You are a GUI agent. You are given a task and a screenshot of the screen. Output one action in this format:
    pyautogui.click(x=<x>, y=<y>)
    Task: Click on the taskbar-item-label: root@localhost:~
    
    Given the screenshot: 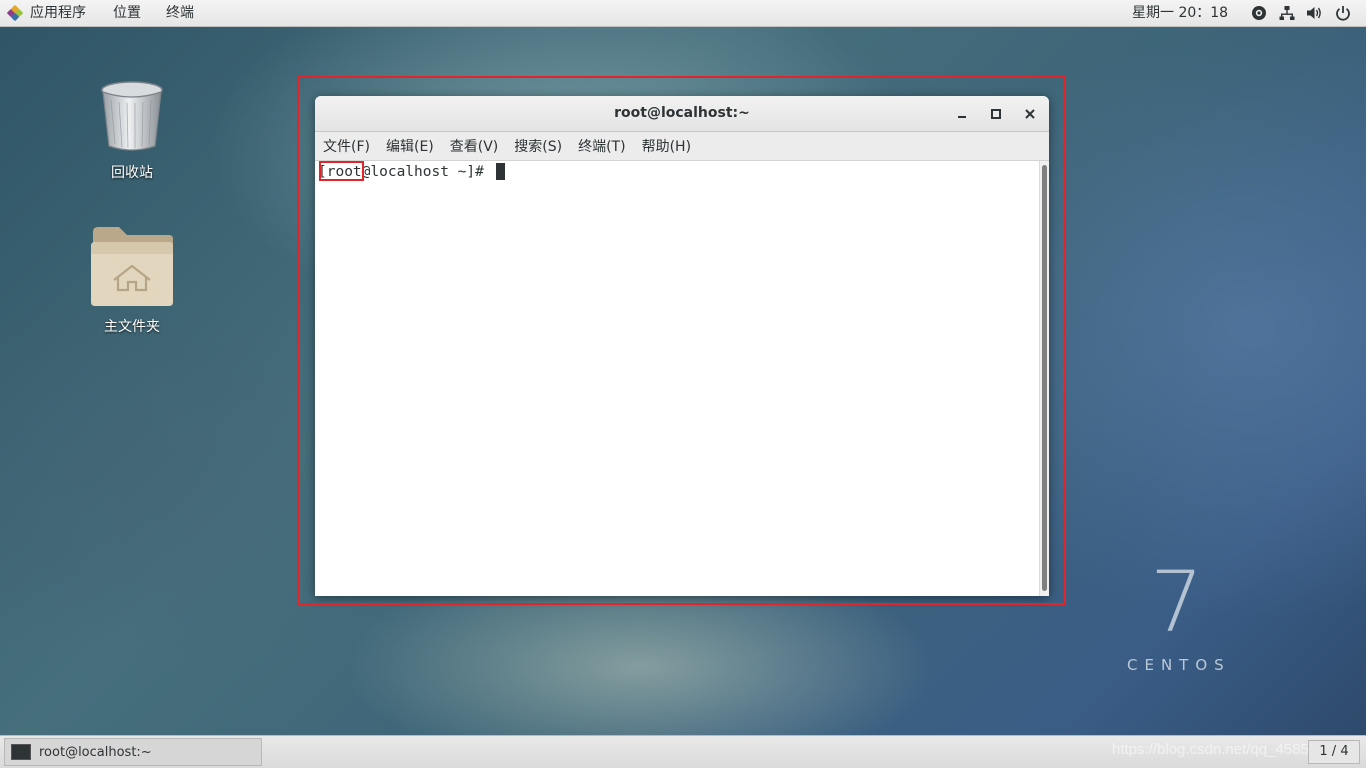 What is the action you would take?
    pyautogui.click(x=95, y=752)
    